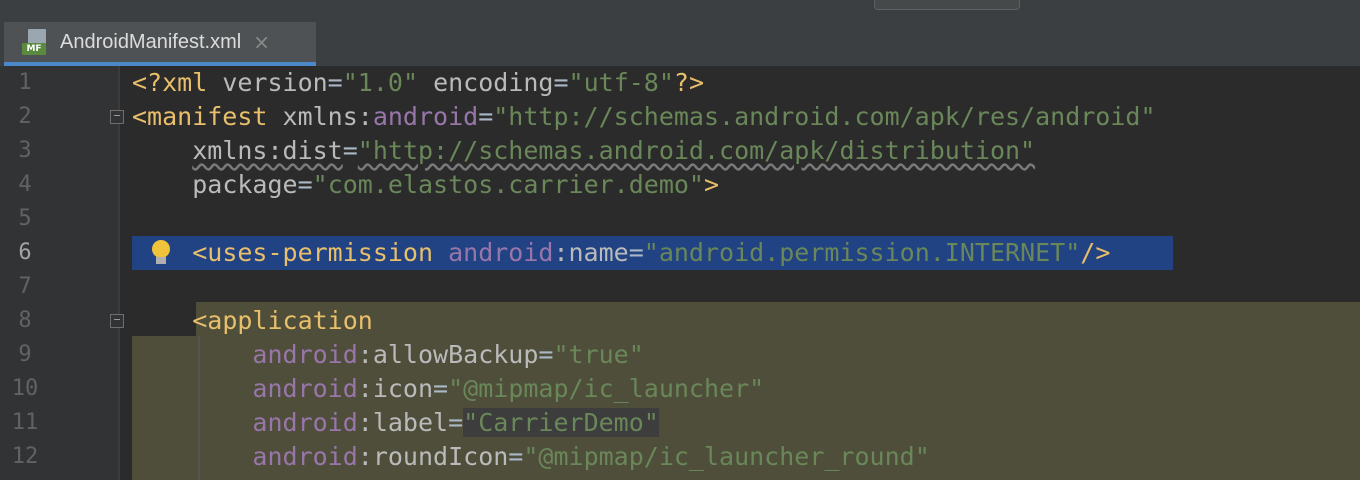 This screenshot has height=480, width=1360. What do you see at coordinates (25, 286) in the screenshot?
I see `line-number: 7` at bounding box center [25, 286].